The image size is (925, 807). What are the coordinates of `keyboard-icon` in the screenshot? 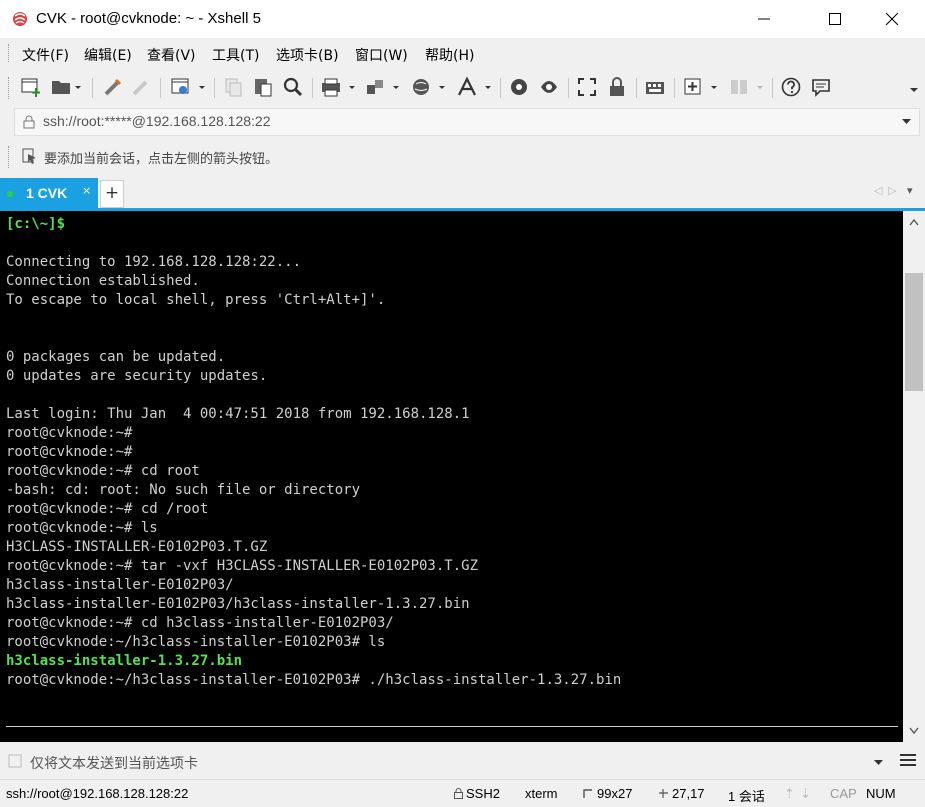 It's located at (655, 88).